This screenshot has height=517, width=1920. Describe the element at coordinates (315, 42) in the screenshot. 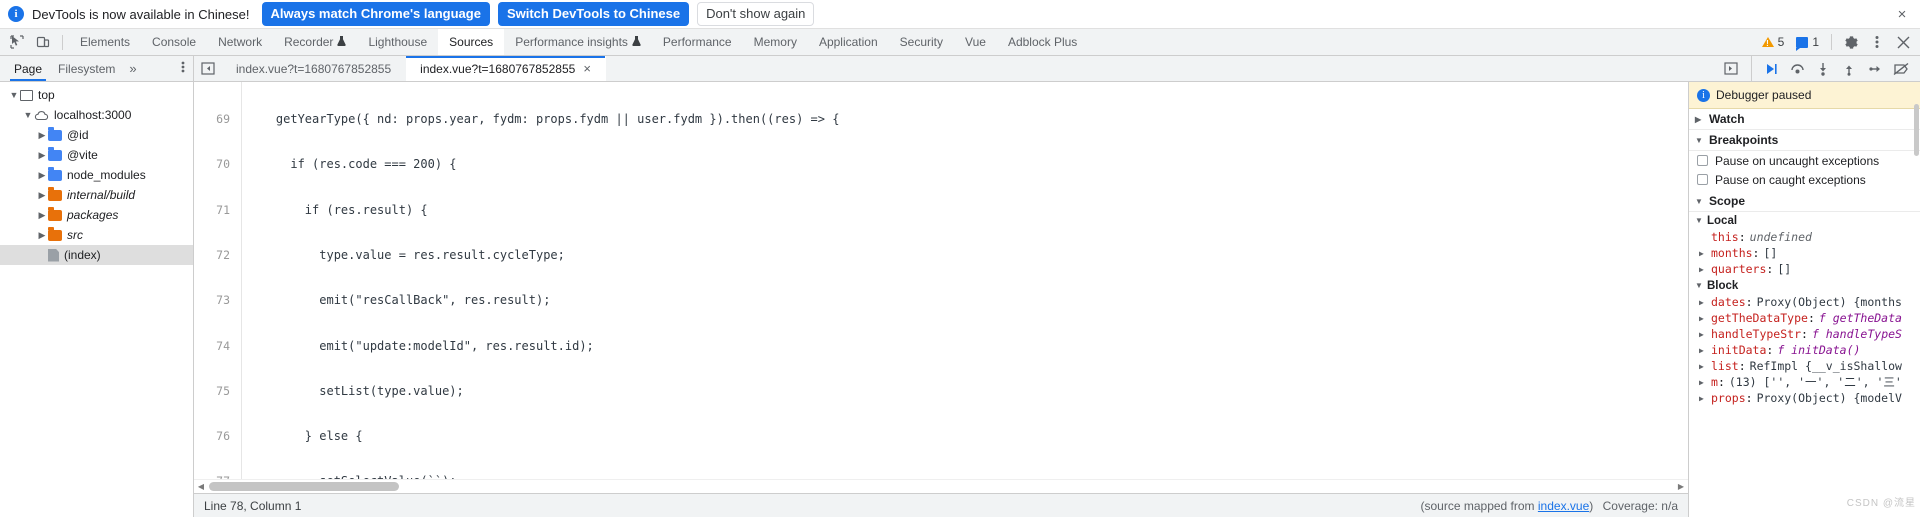

I see `tab-recorder: Recorder` at that location.